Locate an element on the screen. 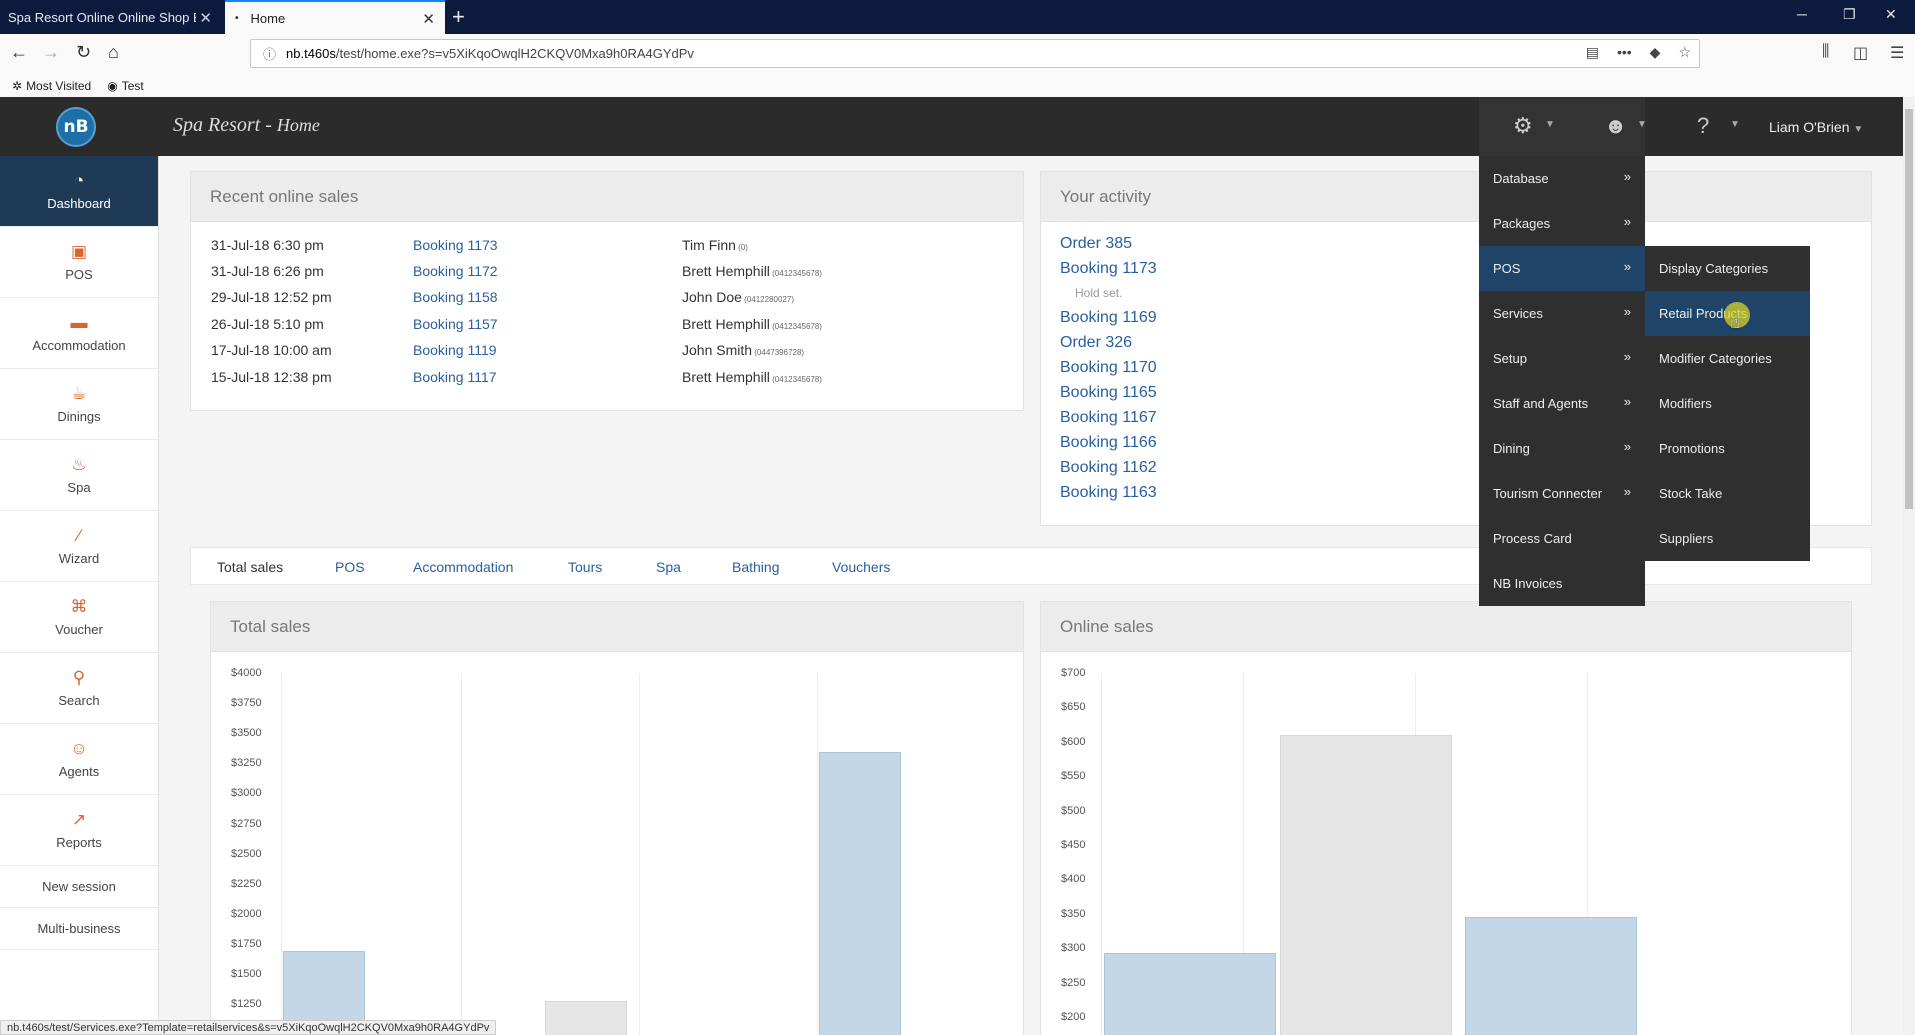  pocket-icon: ◆ is located at coordinates (1655, 52).